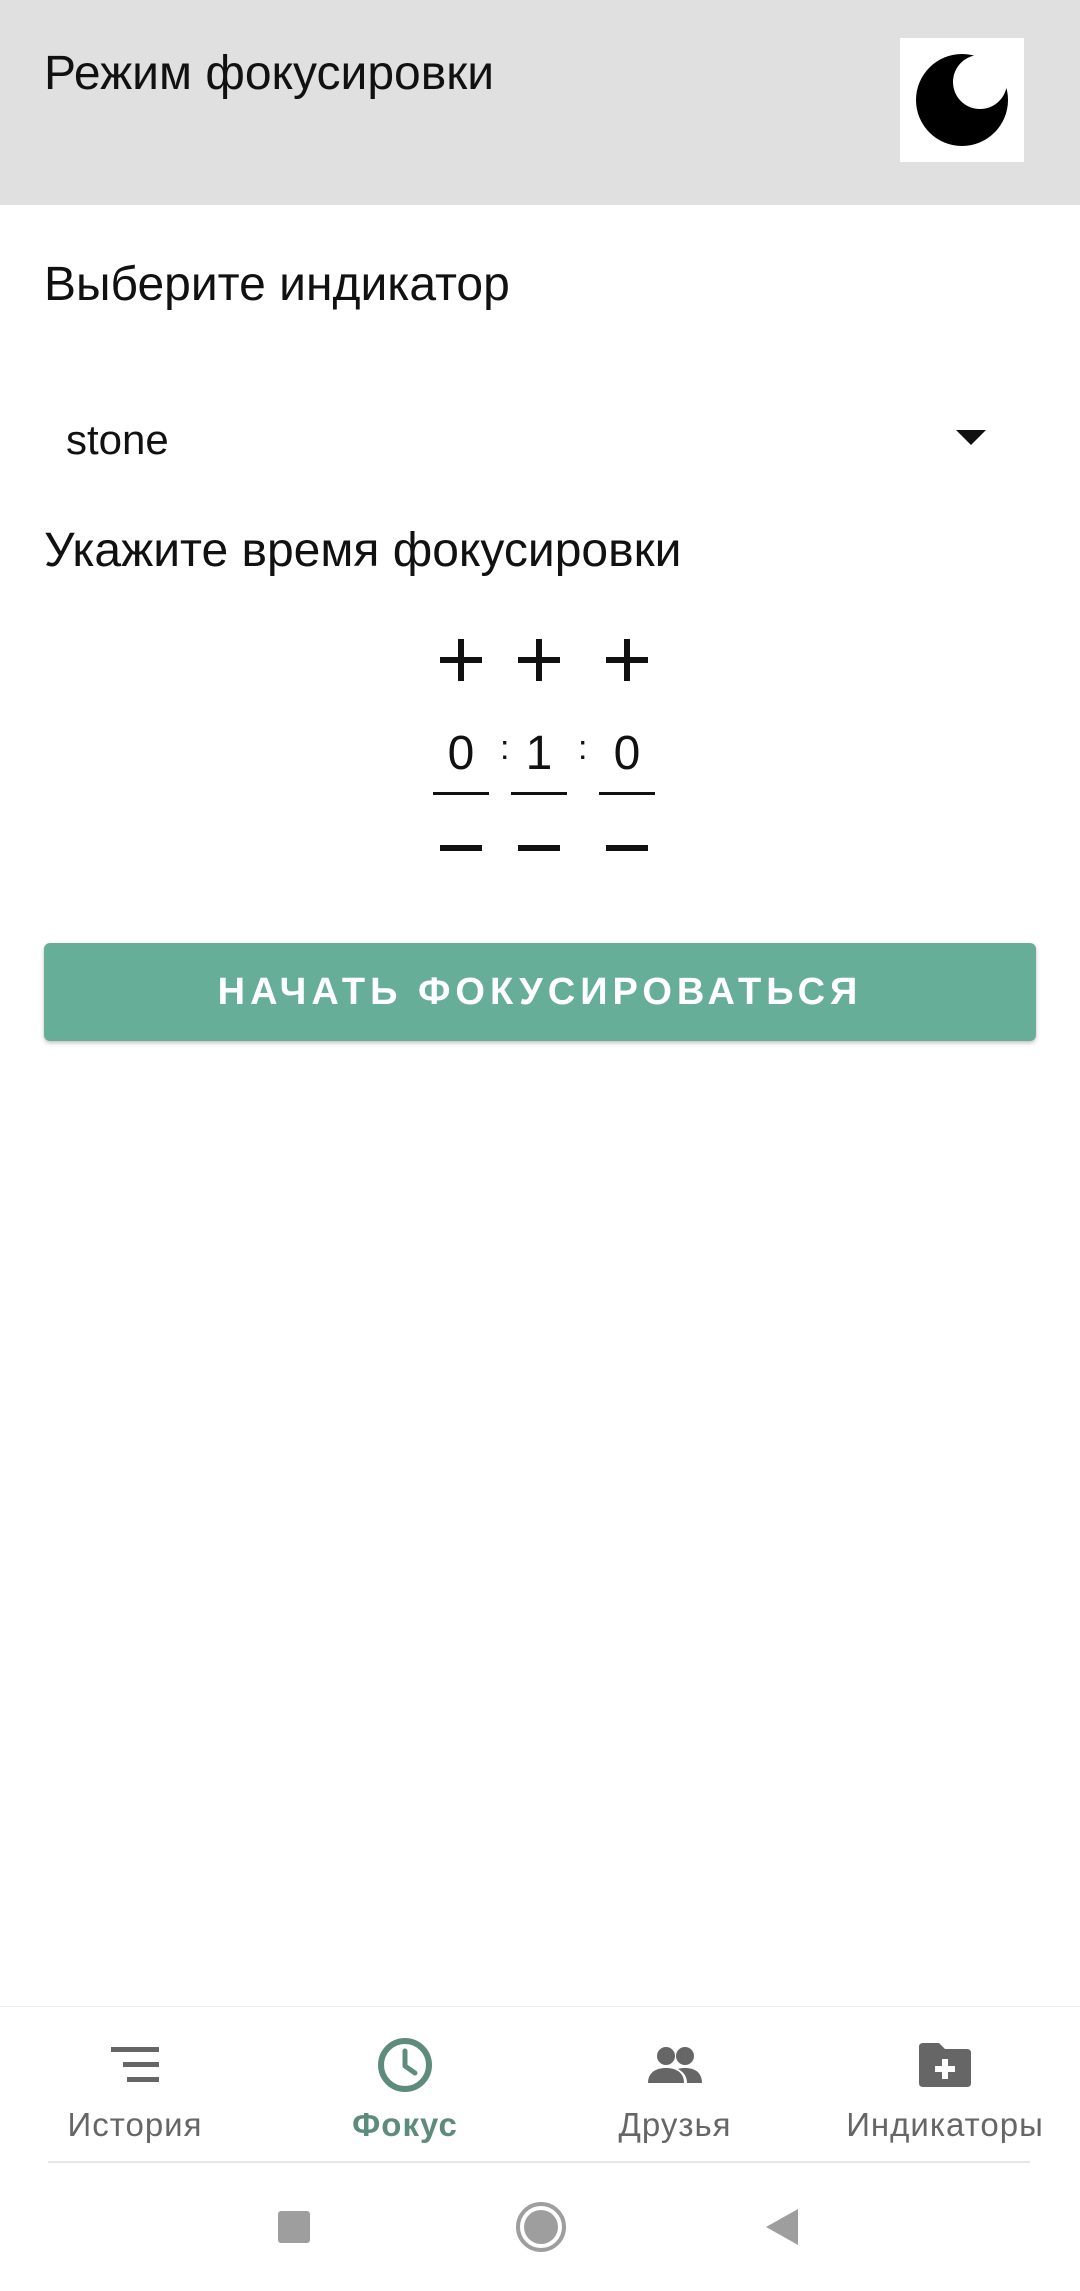  I want to click on hours-stepper: 0, so click(461, 750).